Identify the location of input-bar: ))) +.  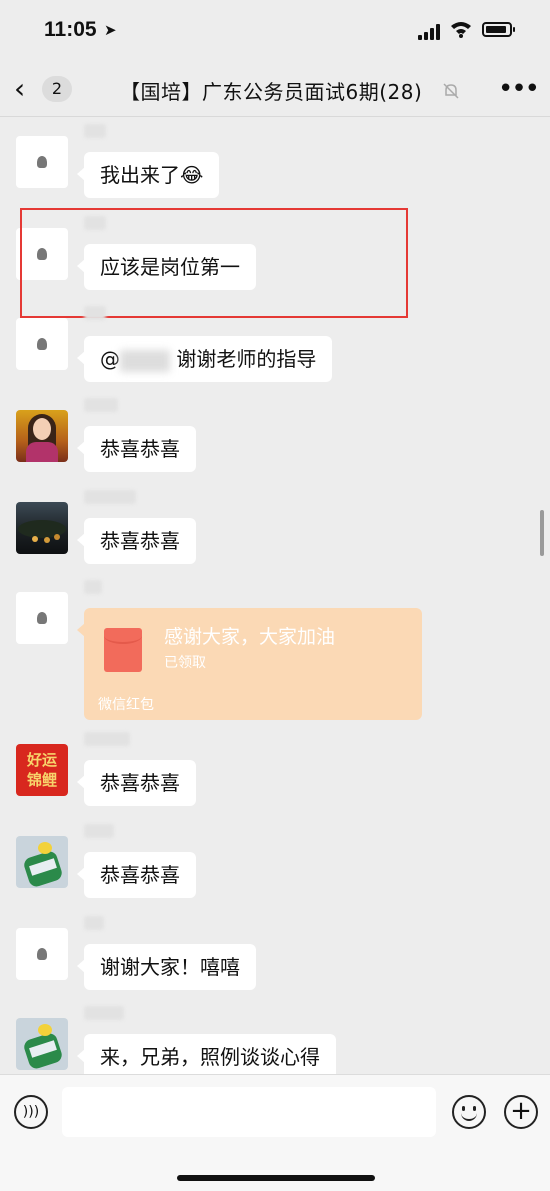
(275, 1132).